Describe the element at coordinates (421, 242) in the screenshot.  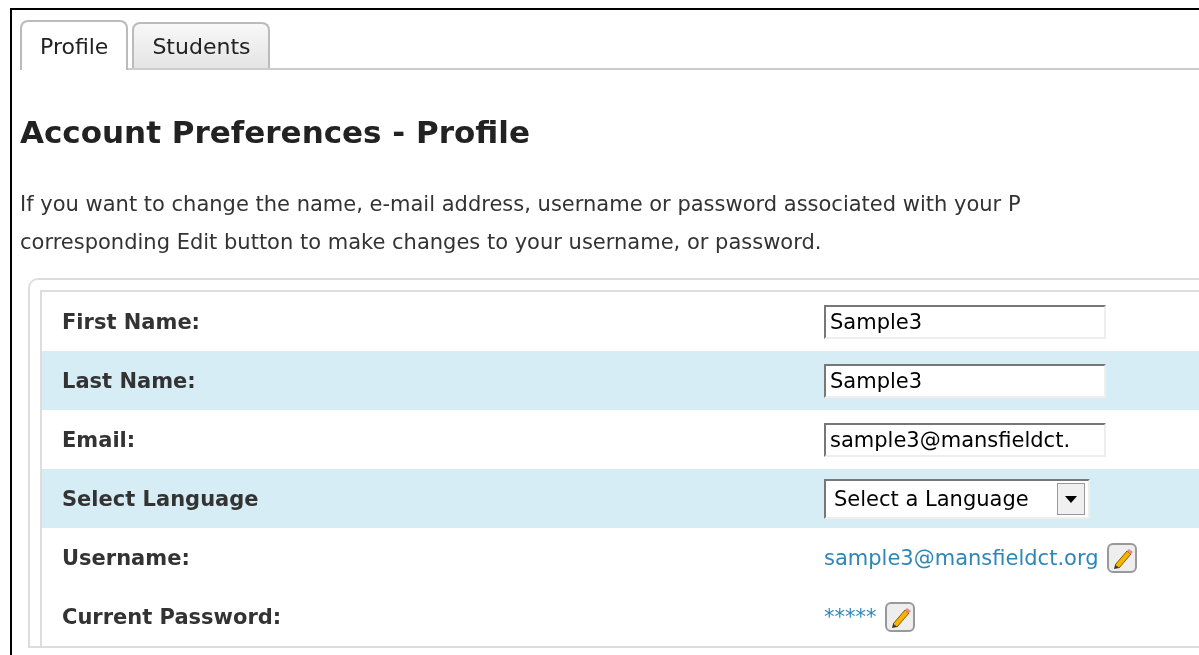
I see `intro-text: corresponding Edit button to make changes to your username, or password.` at that location.